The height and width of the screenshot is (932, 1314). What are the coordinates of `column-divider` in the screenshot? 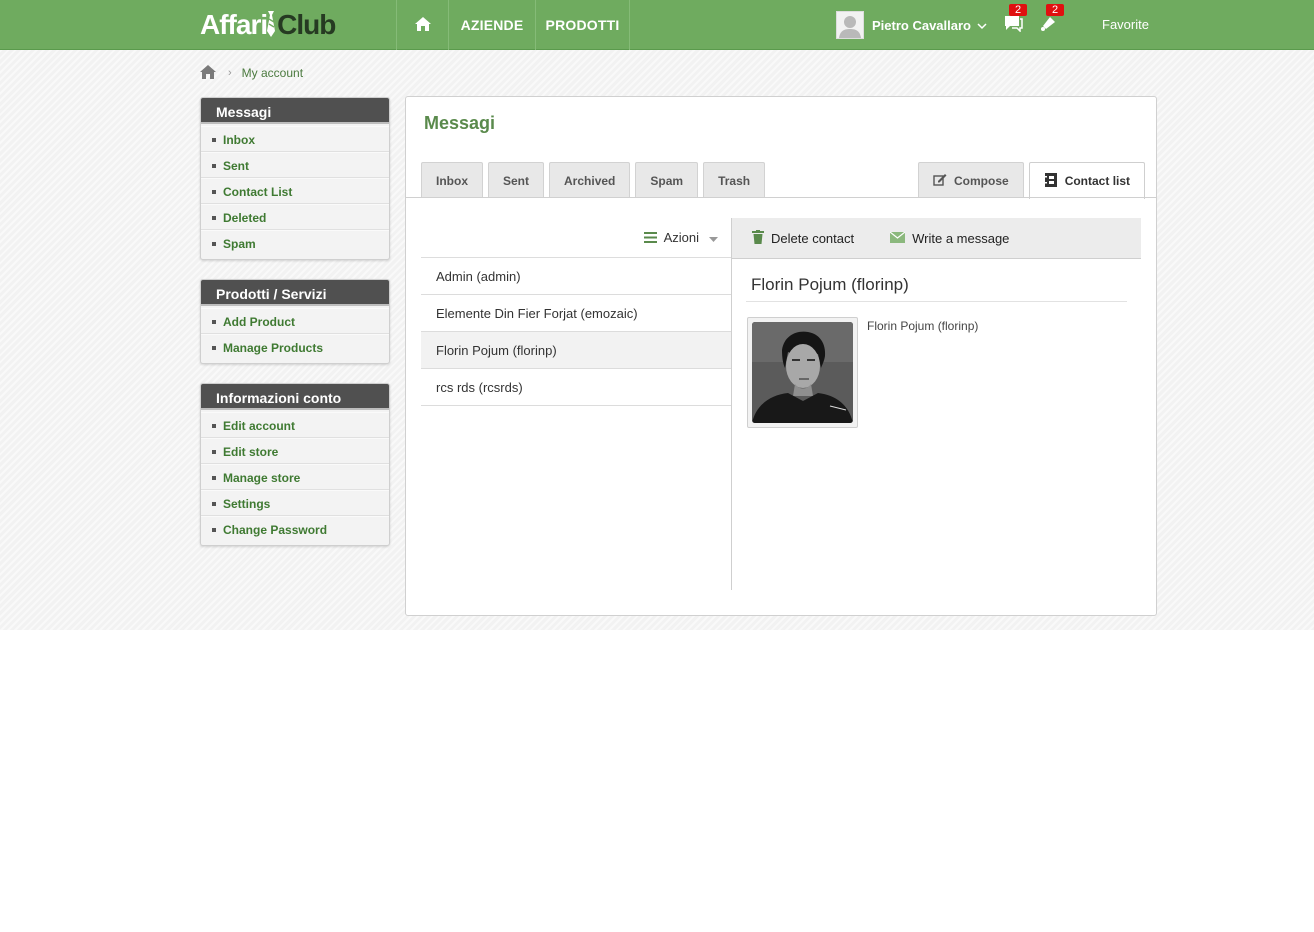 It's located at (731, 404).